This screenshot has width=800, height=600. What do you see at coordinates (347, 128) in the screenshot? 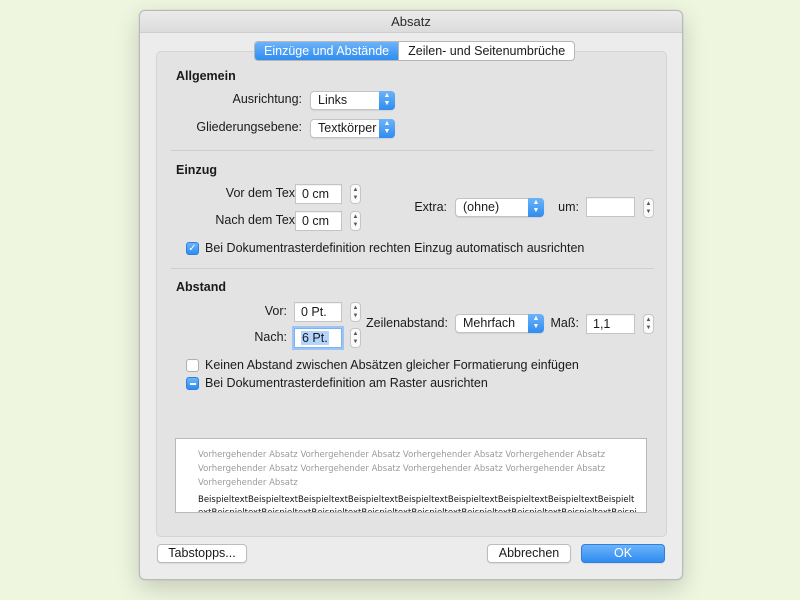
I see `gliederungsebene-value: Textkörper` at bounding box center [347, 128].